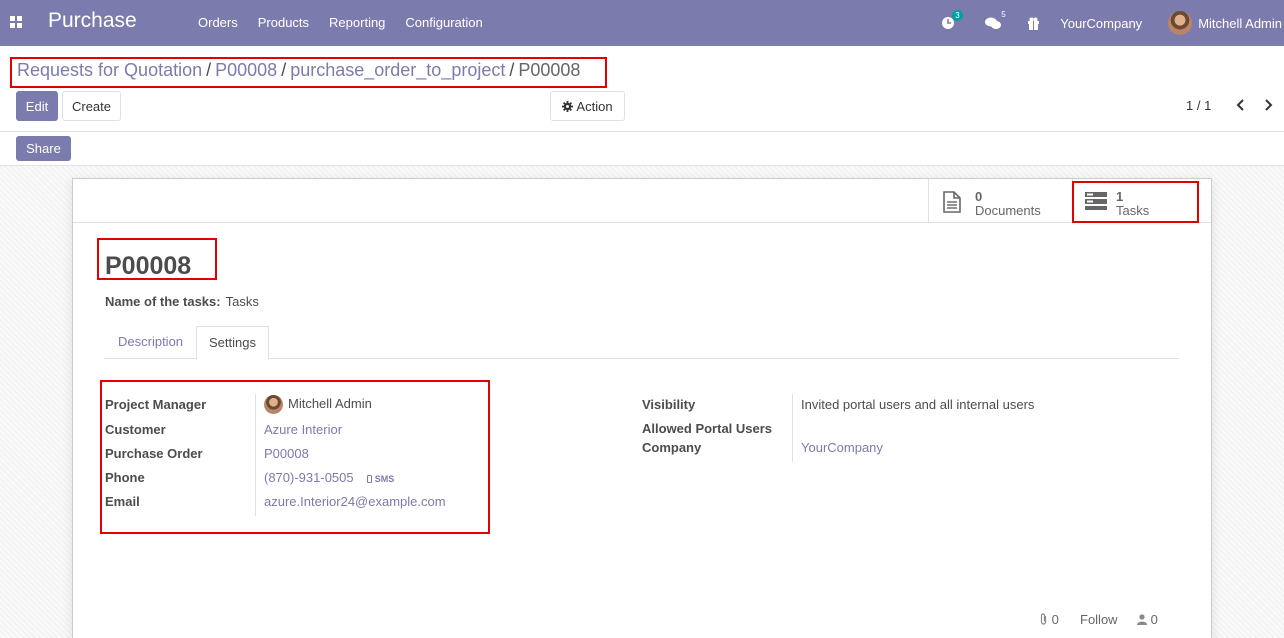  Describe the element at coordinates (232, 343) in the screenshot. I see `tab-settings: Settings` at that location.